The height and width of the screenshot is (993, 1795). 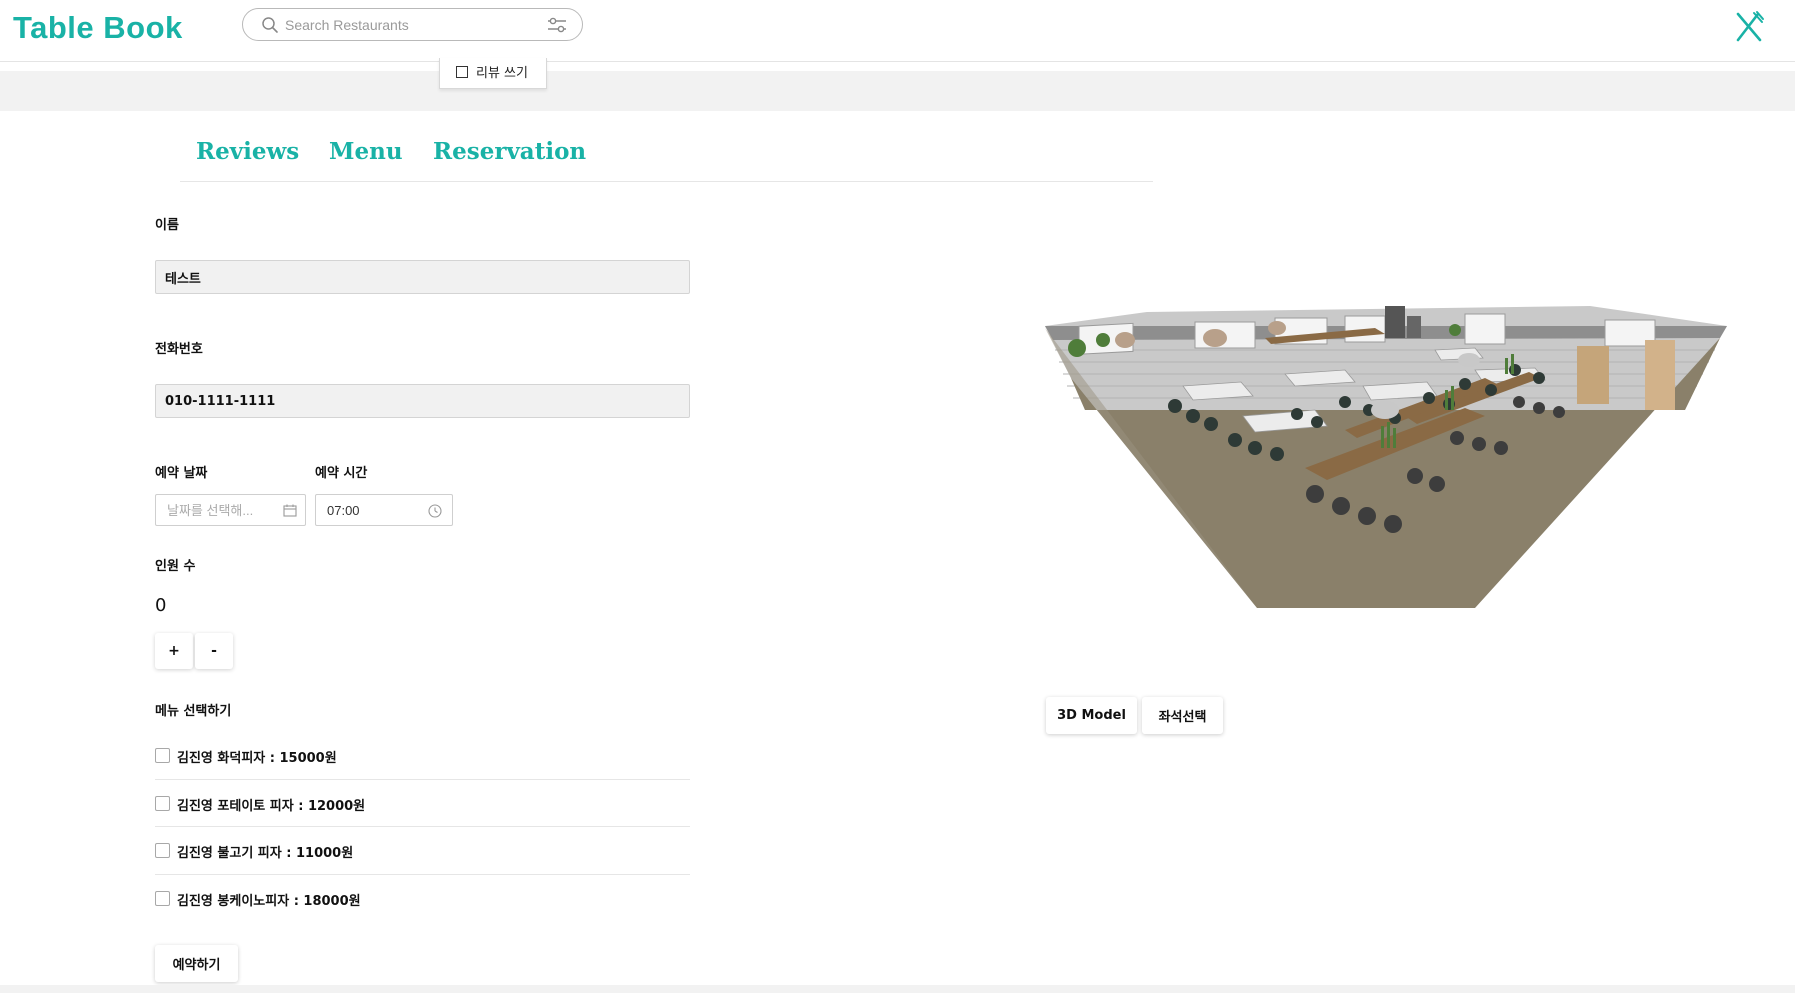 I want to click on edit-icon, so click(x=462, y=72).